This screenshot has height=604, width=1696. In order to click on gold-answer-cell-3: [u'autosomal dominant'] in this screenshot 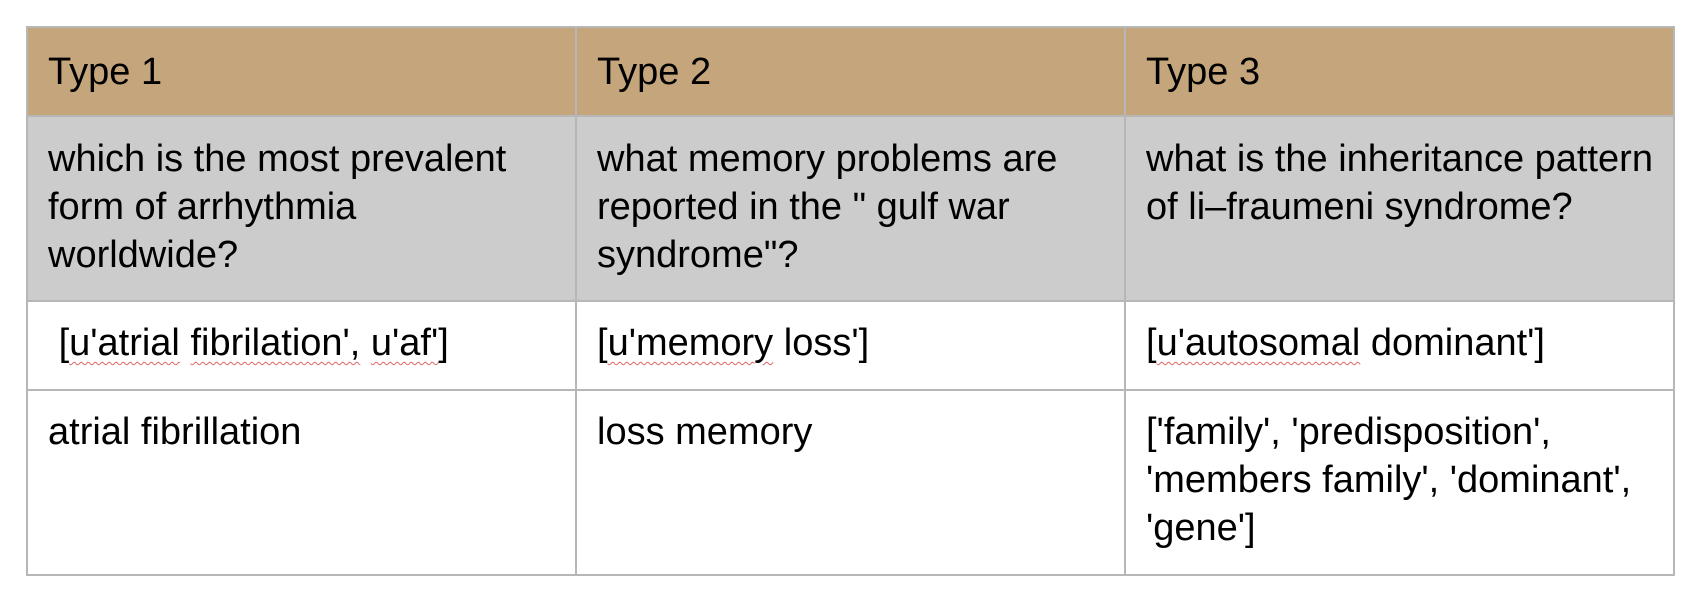, I will do `click(1399, 345)`.